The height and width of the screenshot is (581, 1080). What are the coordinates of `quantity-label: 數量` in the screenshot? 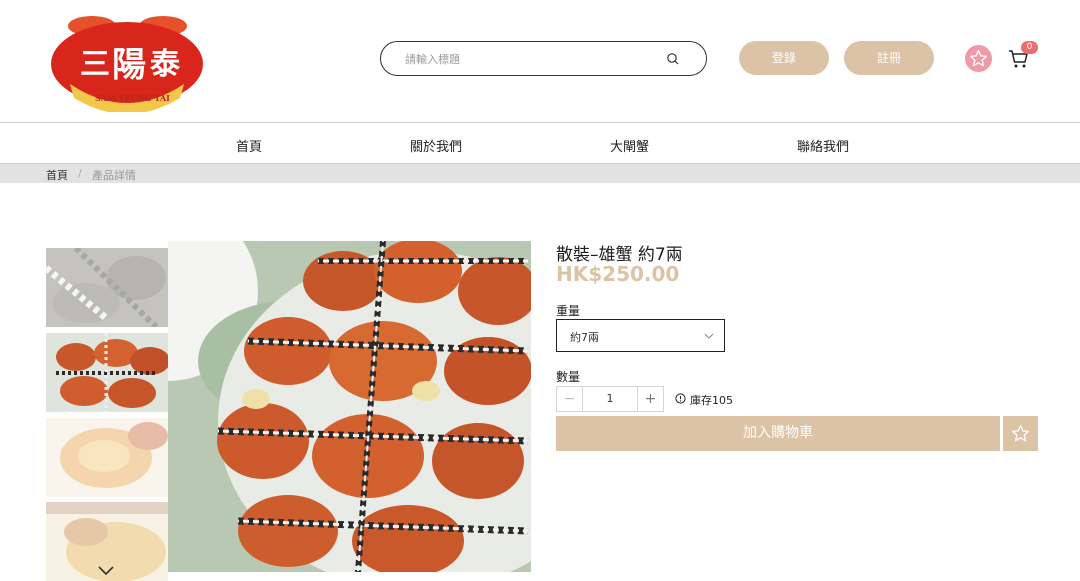 It's located at (568, 377).